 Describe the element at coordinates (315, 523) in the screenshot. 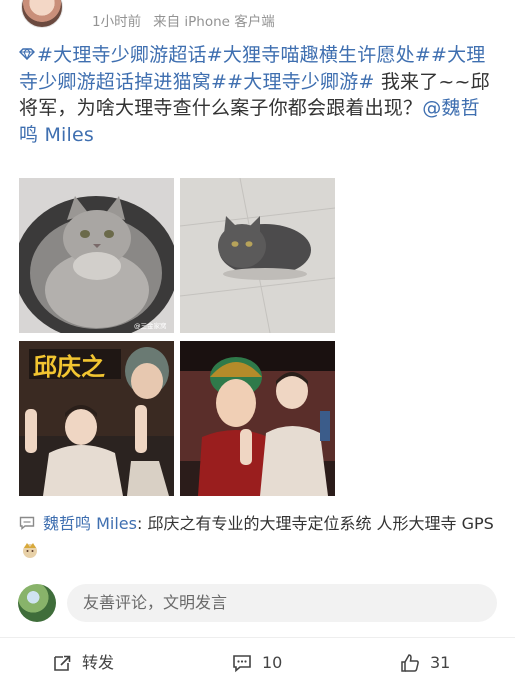

I see `comment-text: : 邱庆之有专业的大理寺定位系统 人形大理寺 GPS` at that location.